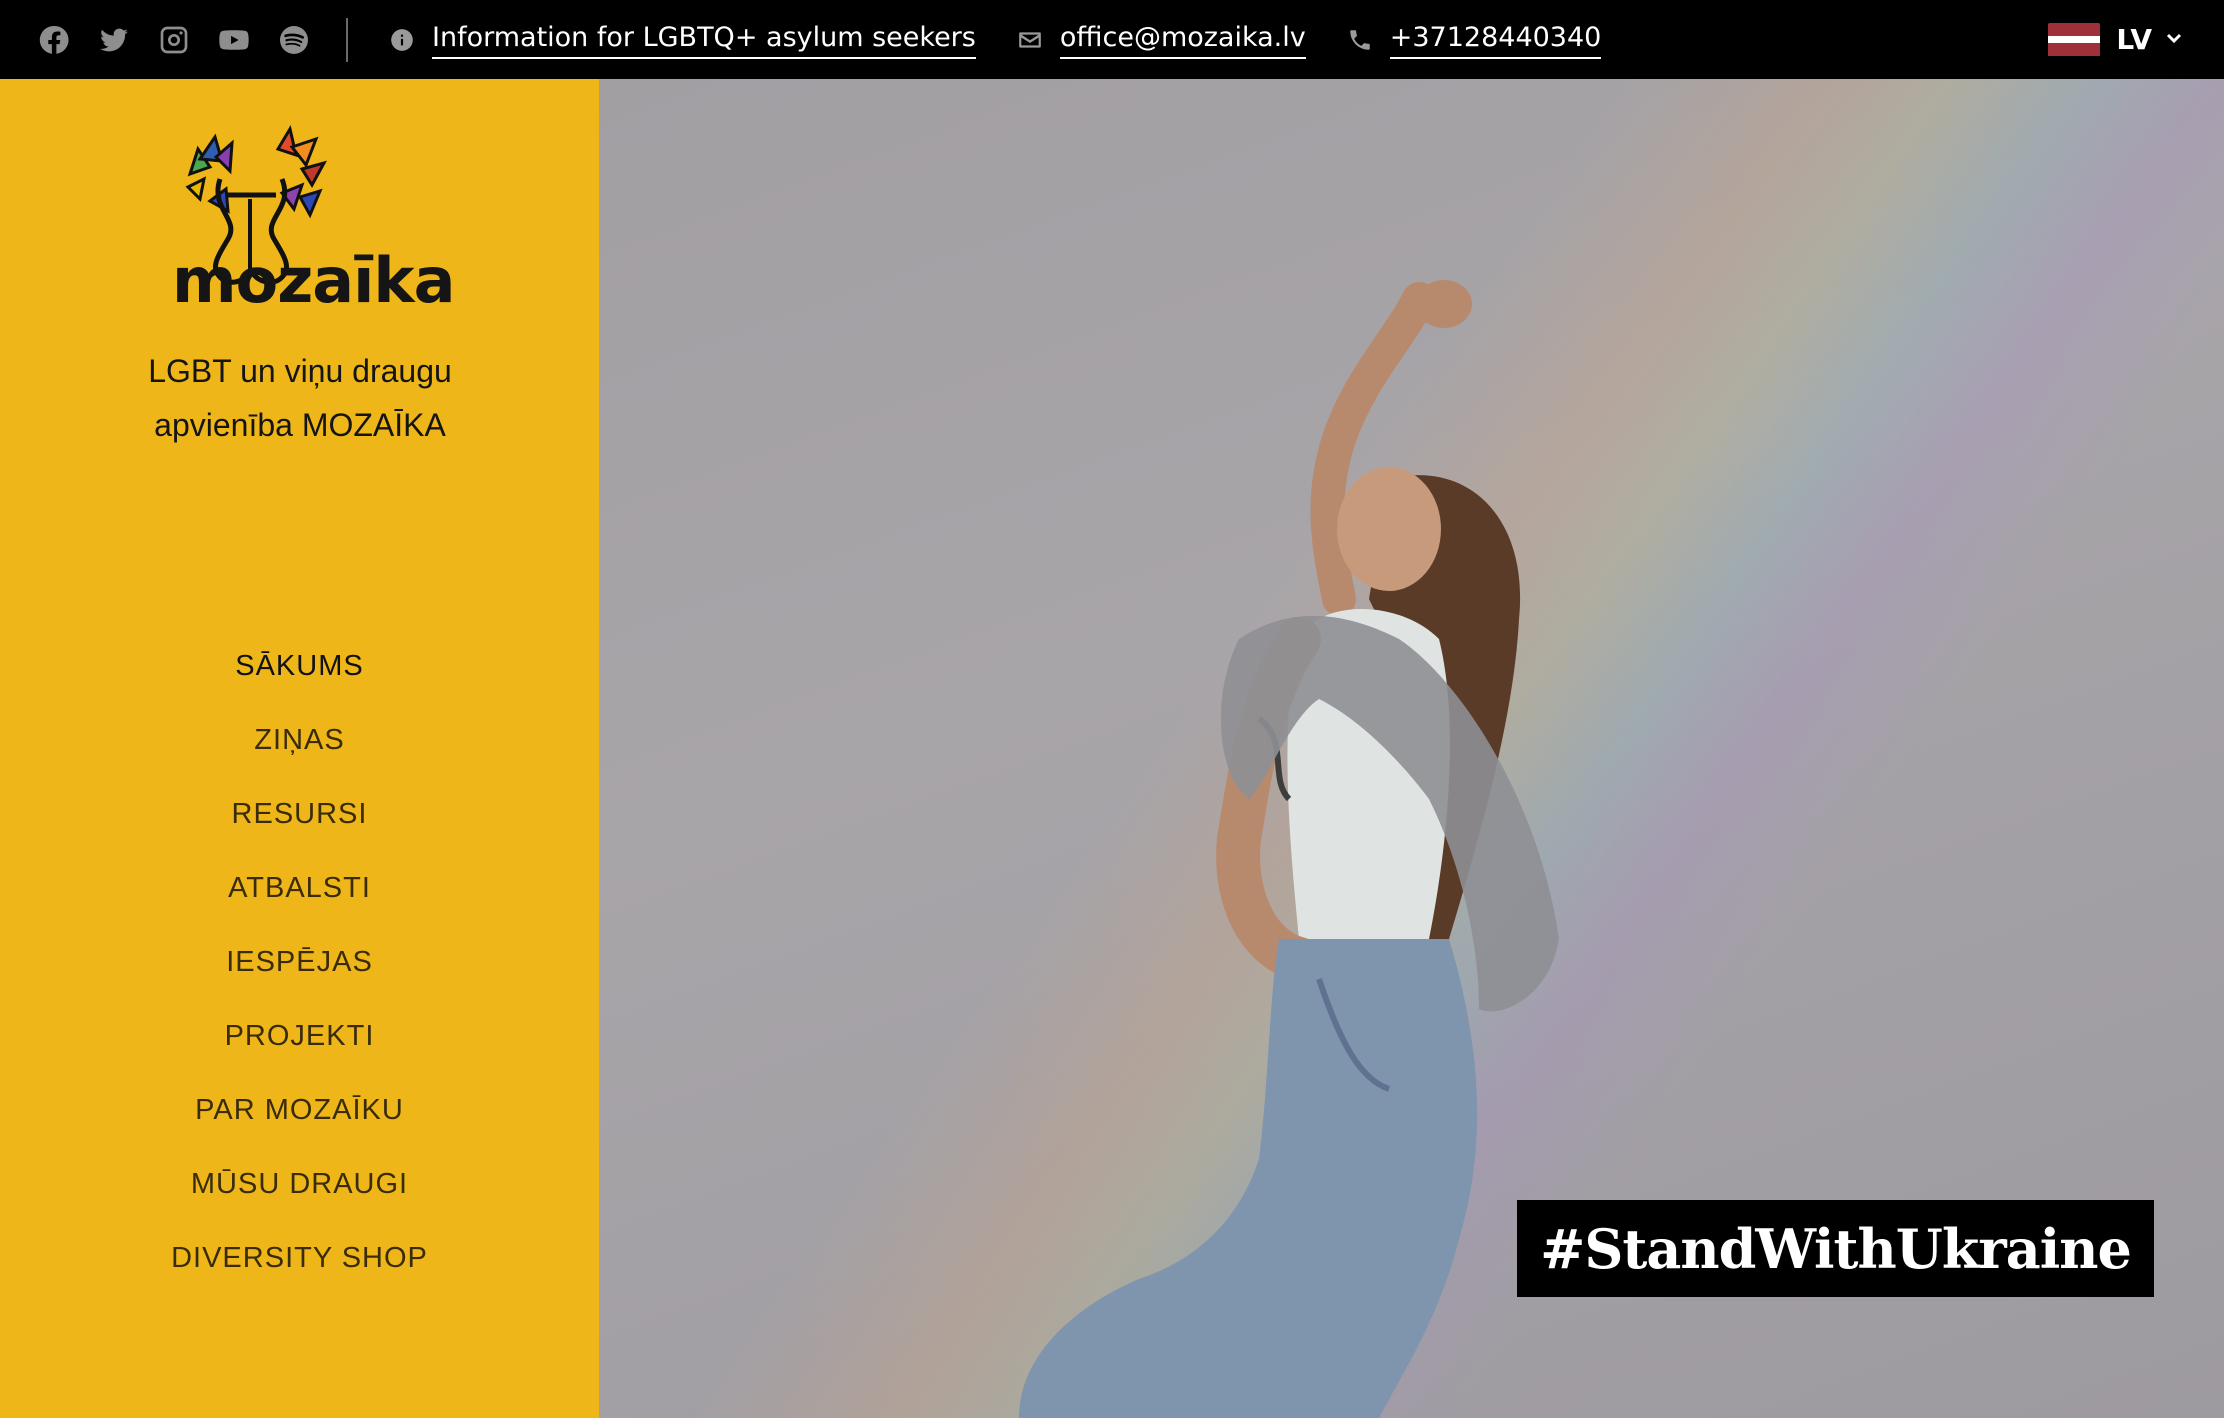  I want to click on email-link-group: office@mozaika.lv, so click(1161, 40).